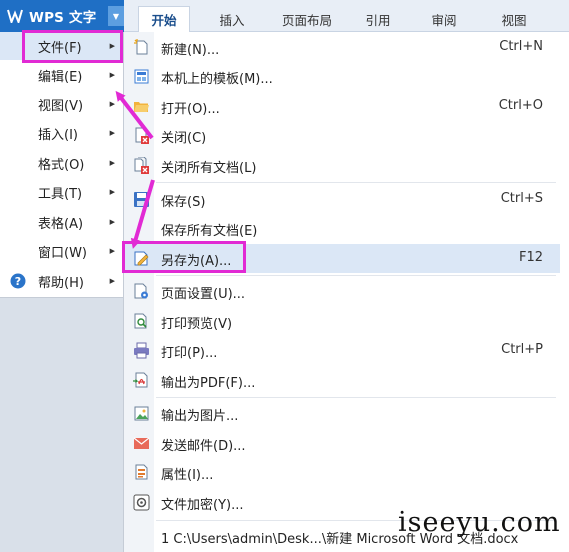  I want to click on annotation-arrows-icon, so click(135, 169).